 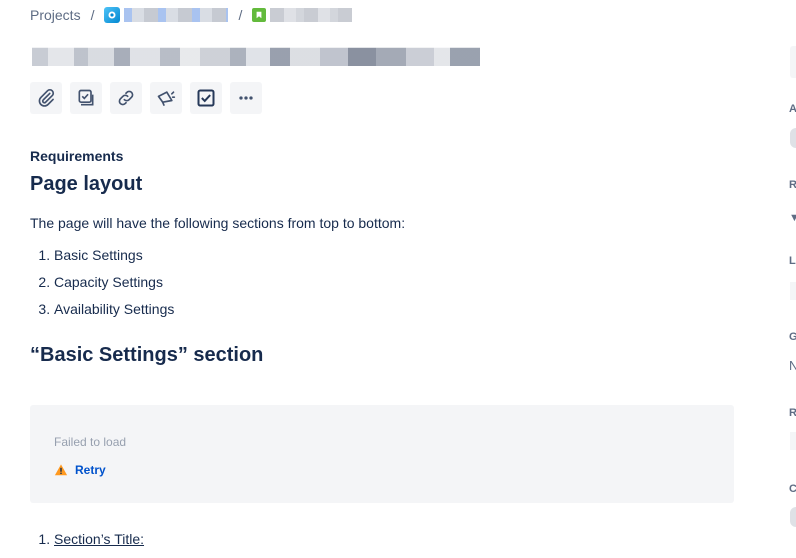 I want to click on attachment-icon, so click(x=46, y=98).